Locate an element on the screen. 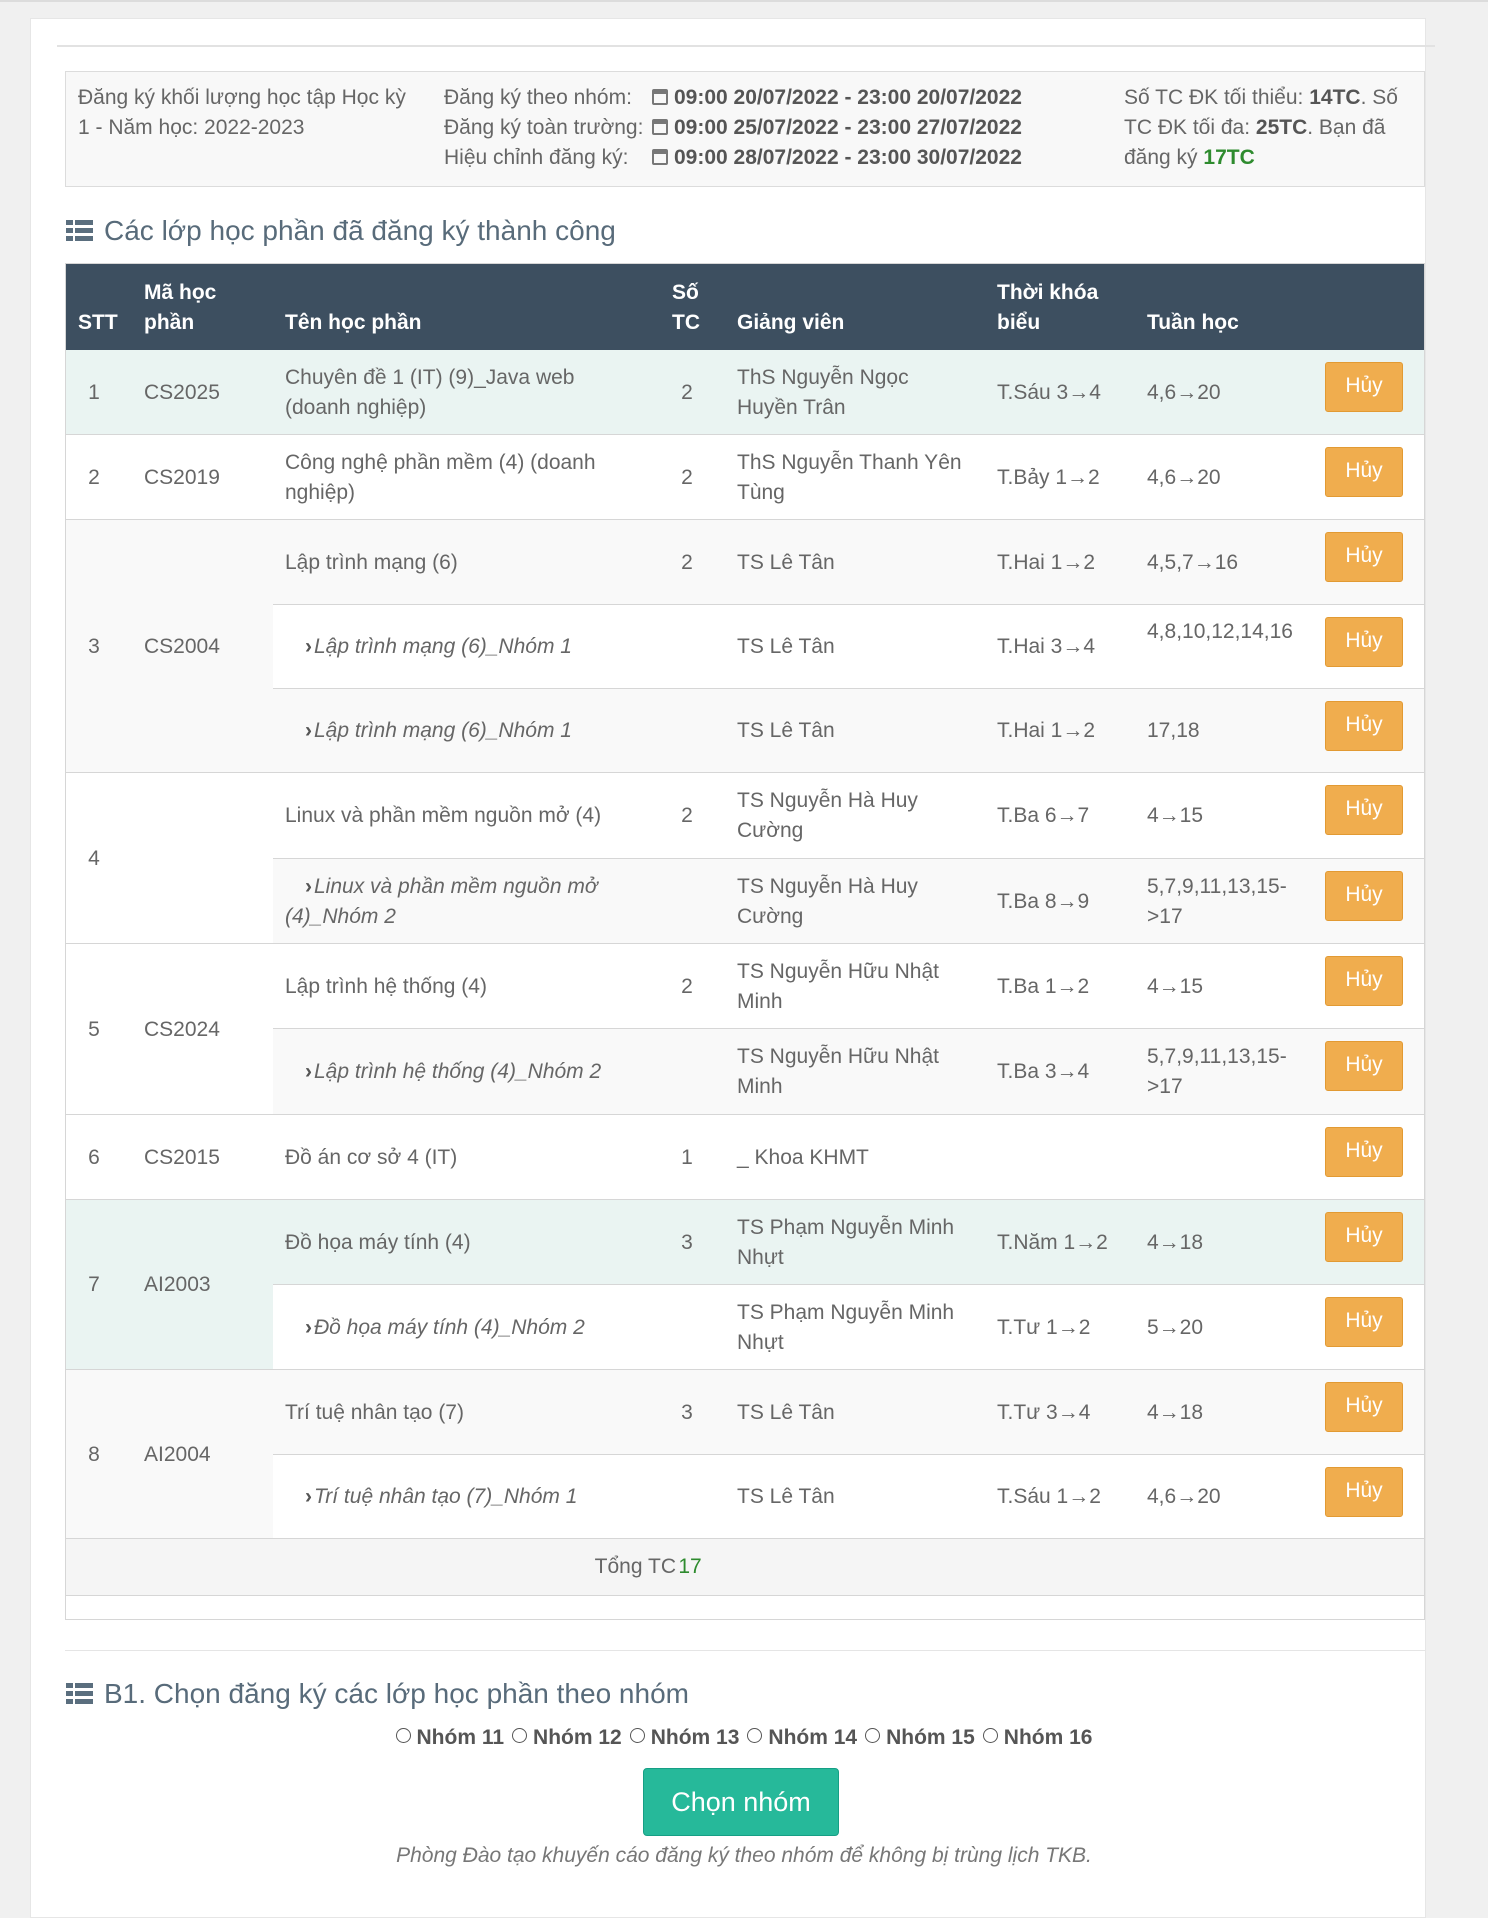 The width and height of the screenshot is (1488, 1918). cell-code: CS2019 is located at coordinates (182, 477).